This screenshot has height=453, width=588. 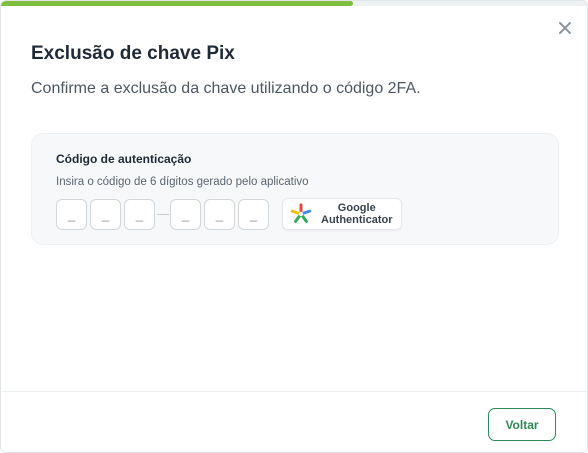 I want to click on google-authenticator-button: Google Authenticator, so click(x=342, y=214).